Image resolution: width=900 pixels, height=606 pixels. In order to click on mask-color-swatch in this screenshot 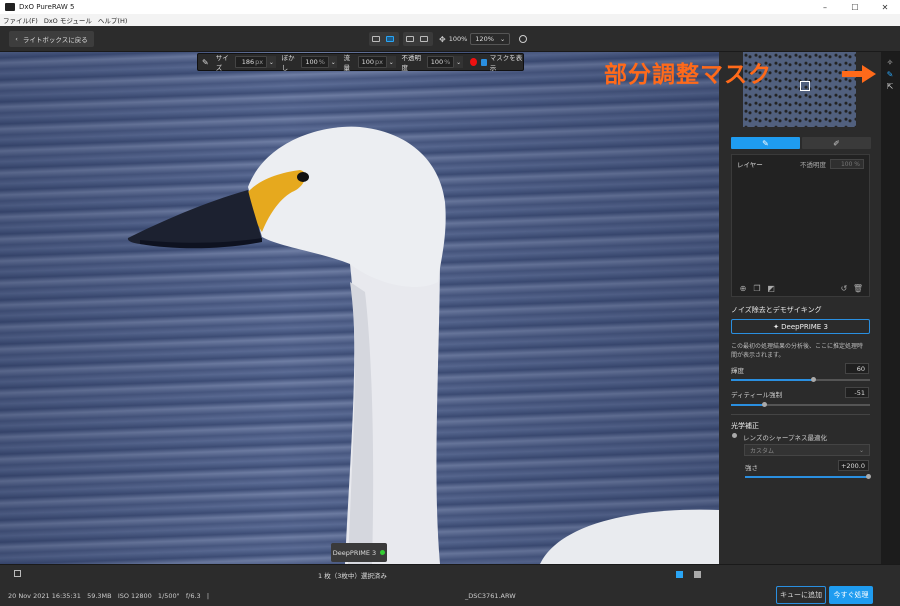, I will do `click(473, 62)`.